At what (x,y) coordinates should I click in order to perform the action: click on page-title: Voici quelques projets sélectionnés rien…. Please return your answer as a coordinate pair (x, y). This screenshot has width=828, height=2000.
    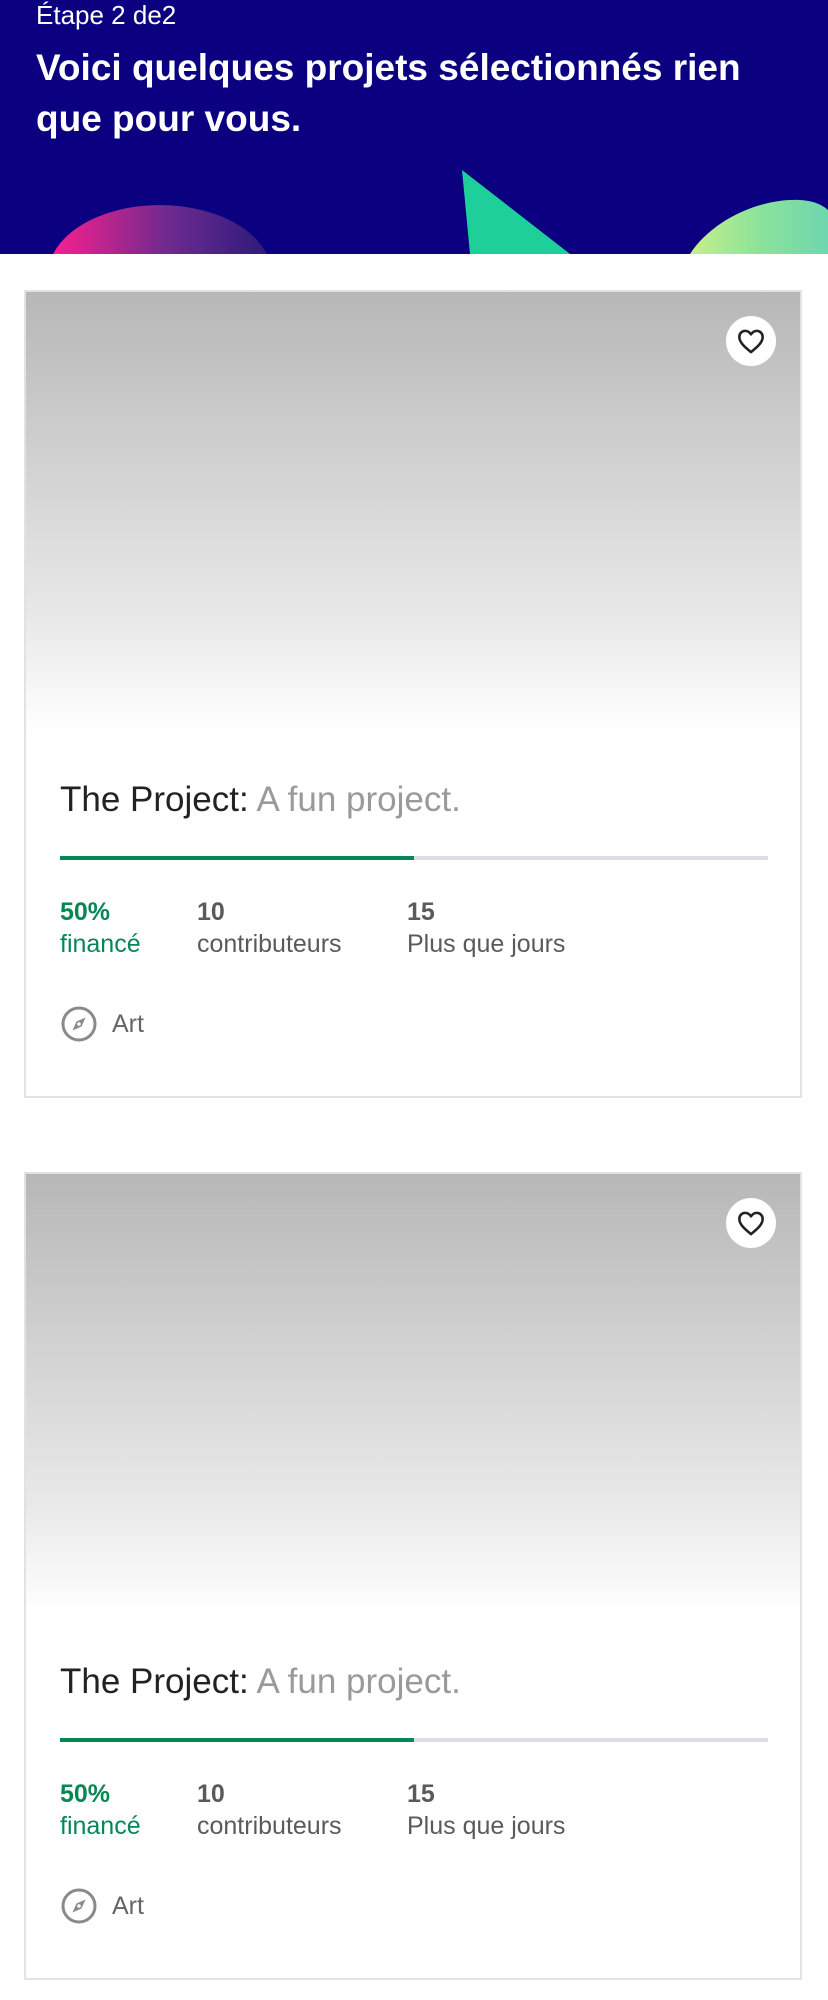
    Looking at the image, I should click on (388, 93).